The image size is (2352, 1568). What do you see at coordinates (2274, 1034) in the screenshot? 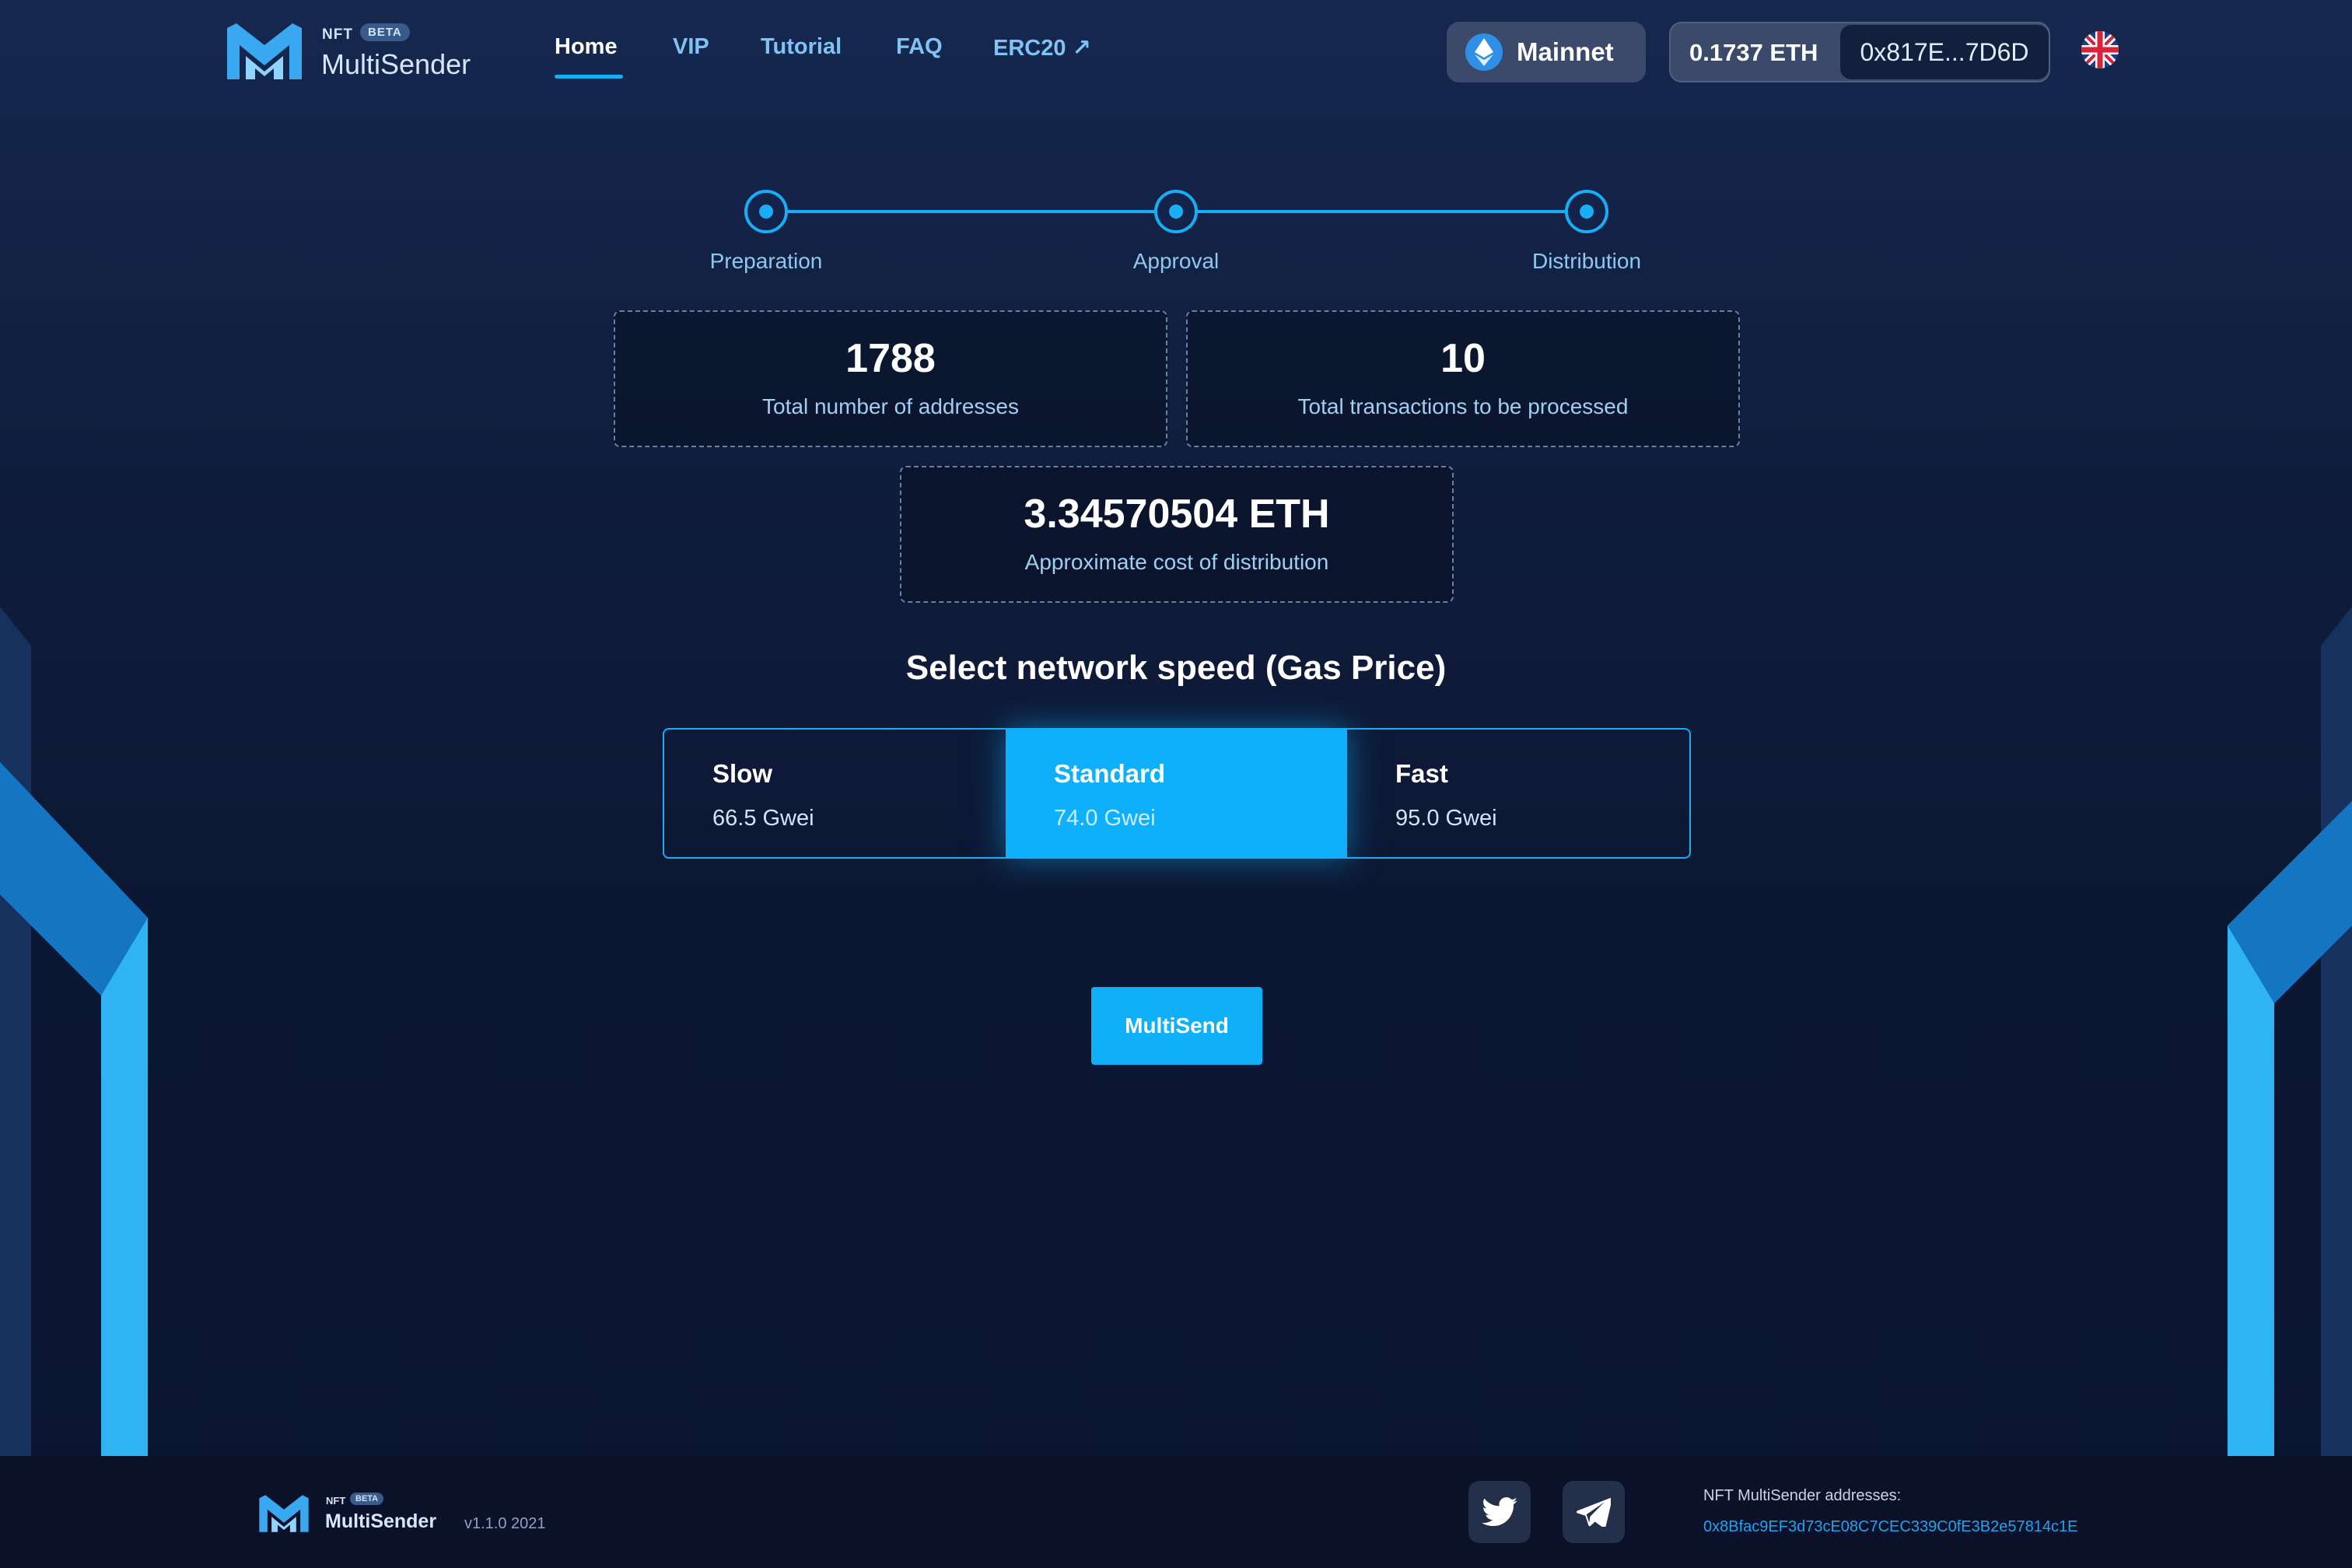
I see `decorative-pillar-right` at bounding box center [2274, 1034].